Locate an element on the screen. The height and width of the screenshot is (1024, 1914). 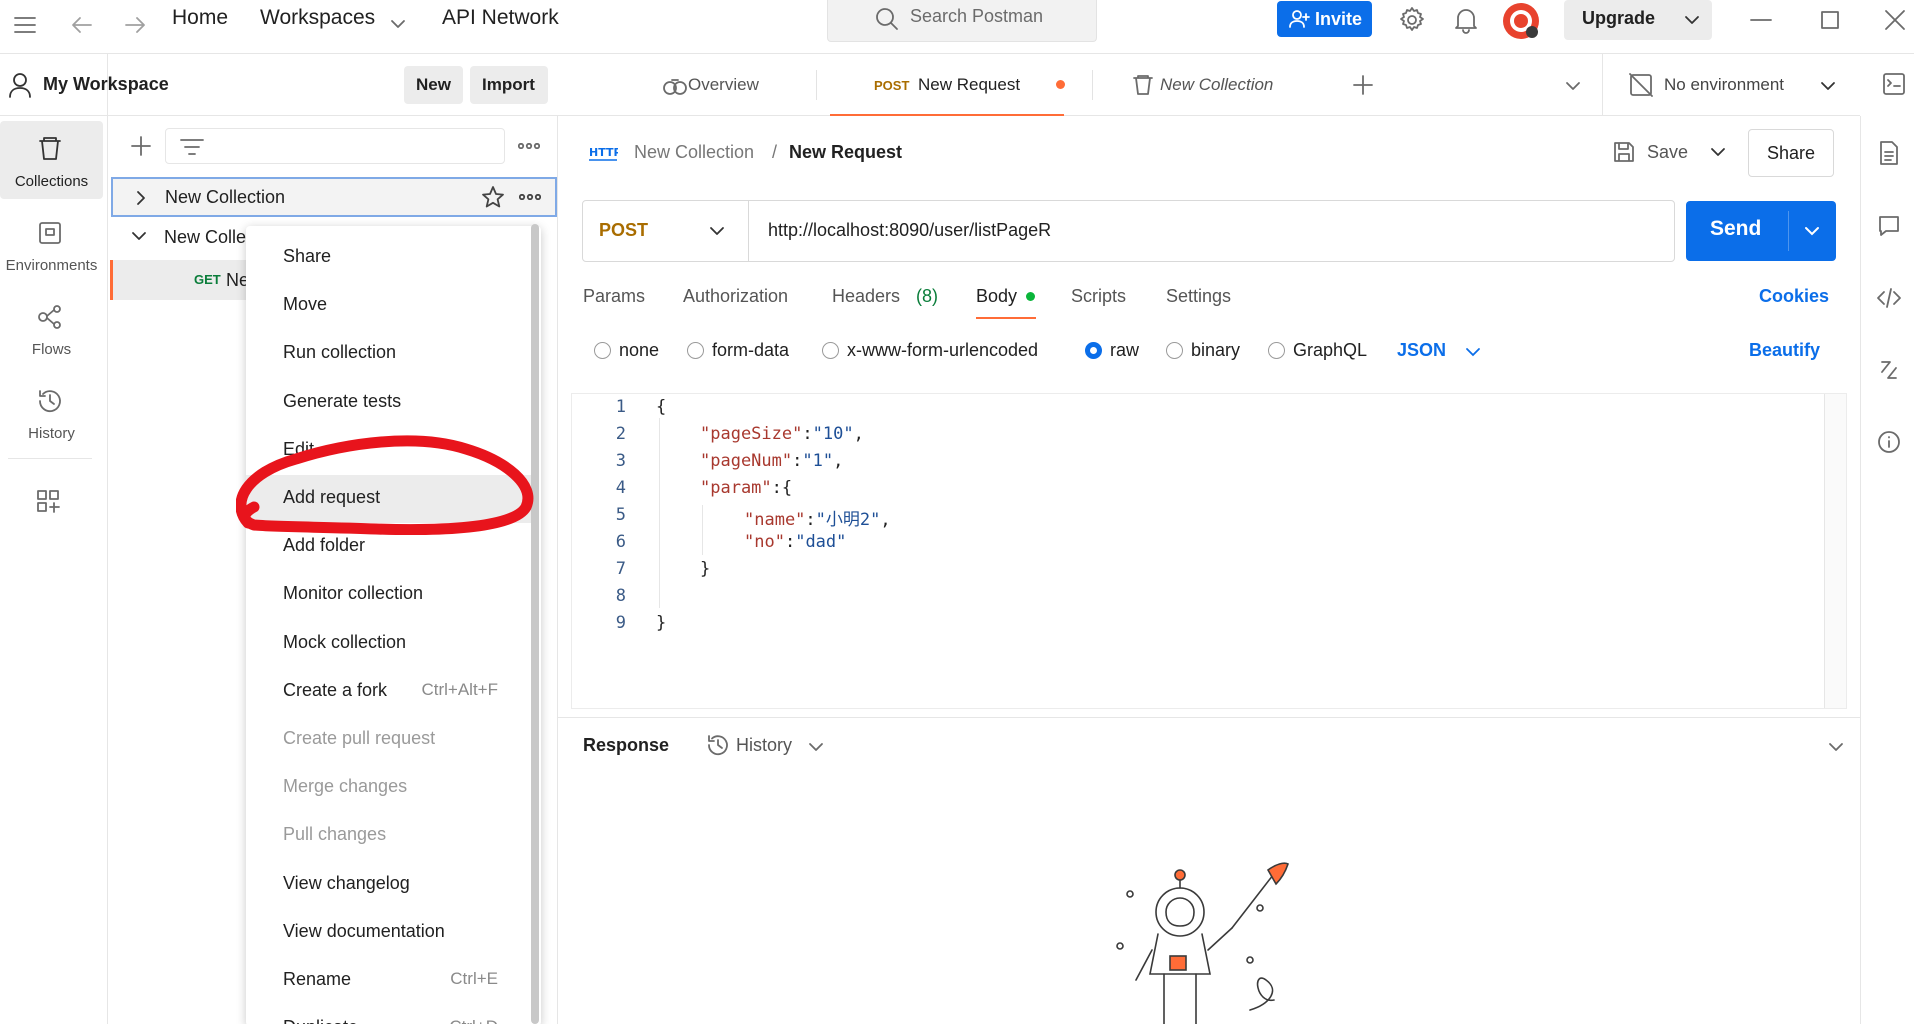
workspace-name: My Workspace is located at coordinates (106, 84).